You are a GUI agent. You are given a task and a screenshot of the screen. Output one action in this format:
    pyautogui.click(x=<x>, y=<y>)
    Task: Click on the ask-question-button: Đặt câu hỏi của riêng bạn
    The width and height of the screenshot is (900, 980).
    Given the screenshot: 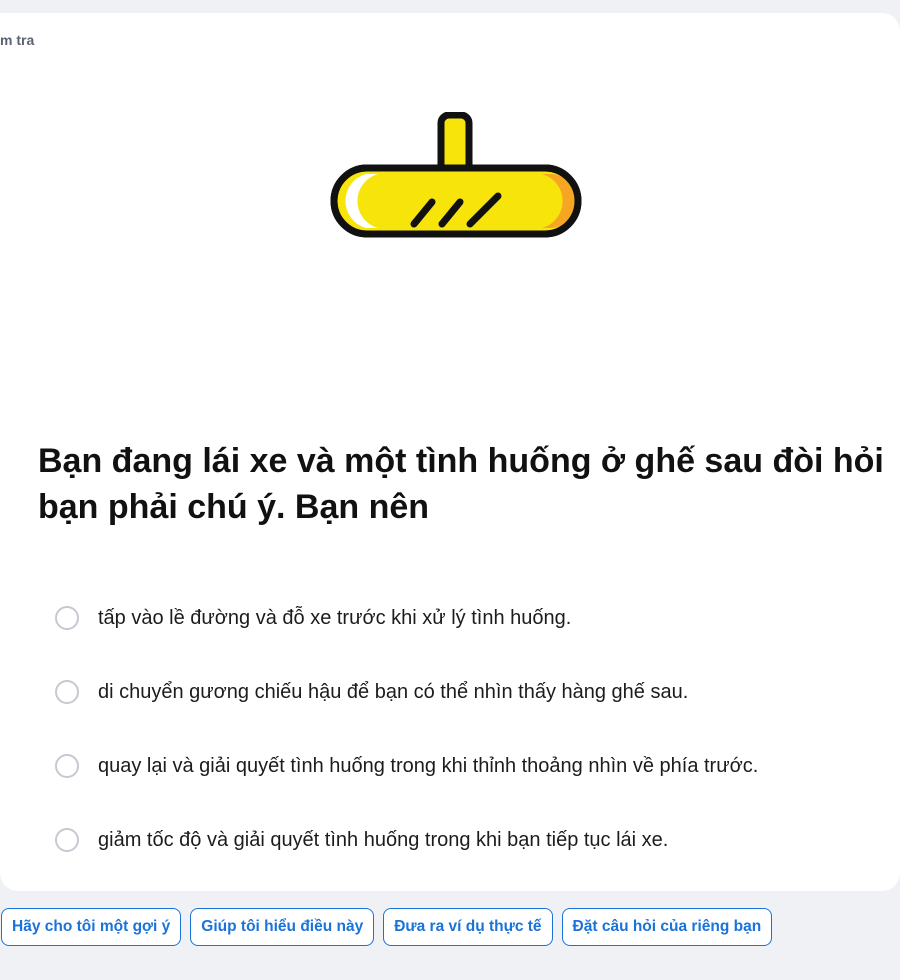 What is the action you would take?
    pyautogui.click(x=667, y=927)
    